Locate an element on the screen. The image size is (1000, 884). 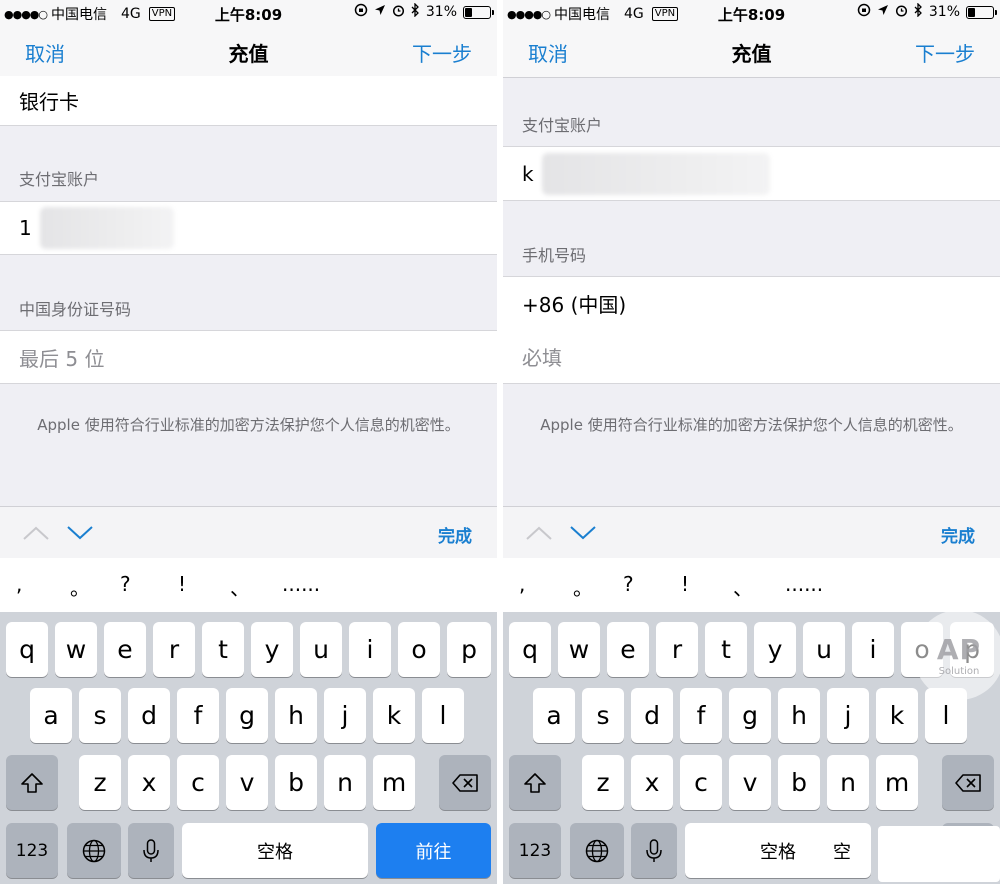
key-l: l is located at coordinates (443, 715).